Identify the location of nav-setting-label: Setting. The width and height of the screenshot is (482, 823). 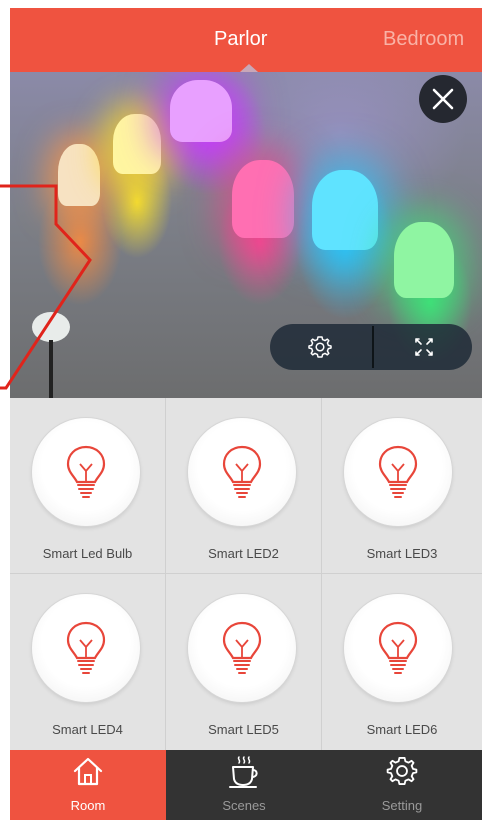
(402, 805).